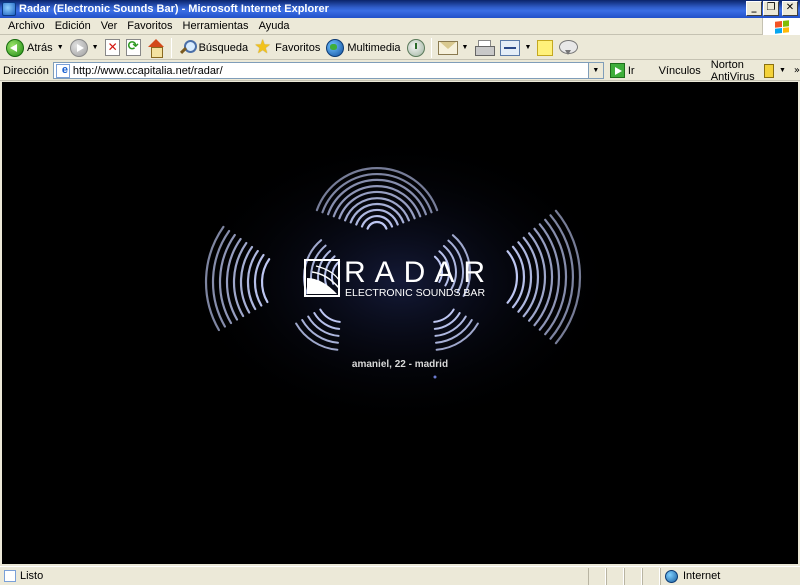  What do you see at coordinates (400, 364) in the screenshot?
I see `venue-address: amaniel, 22 - madrid` at bounding box center [400, 364].